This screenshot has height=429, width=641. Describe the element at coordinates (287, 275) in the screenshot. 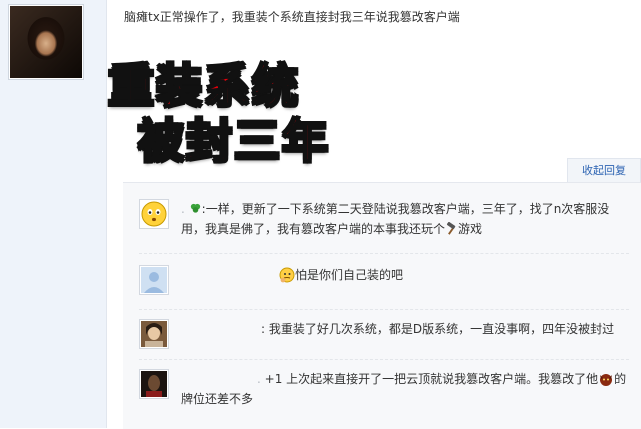

I see `thinking-face-emoji-icon` at that location.